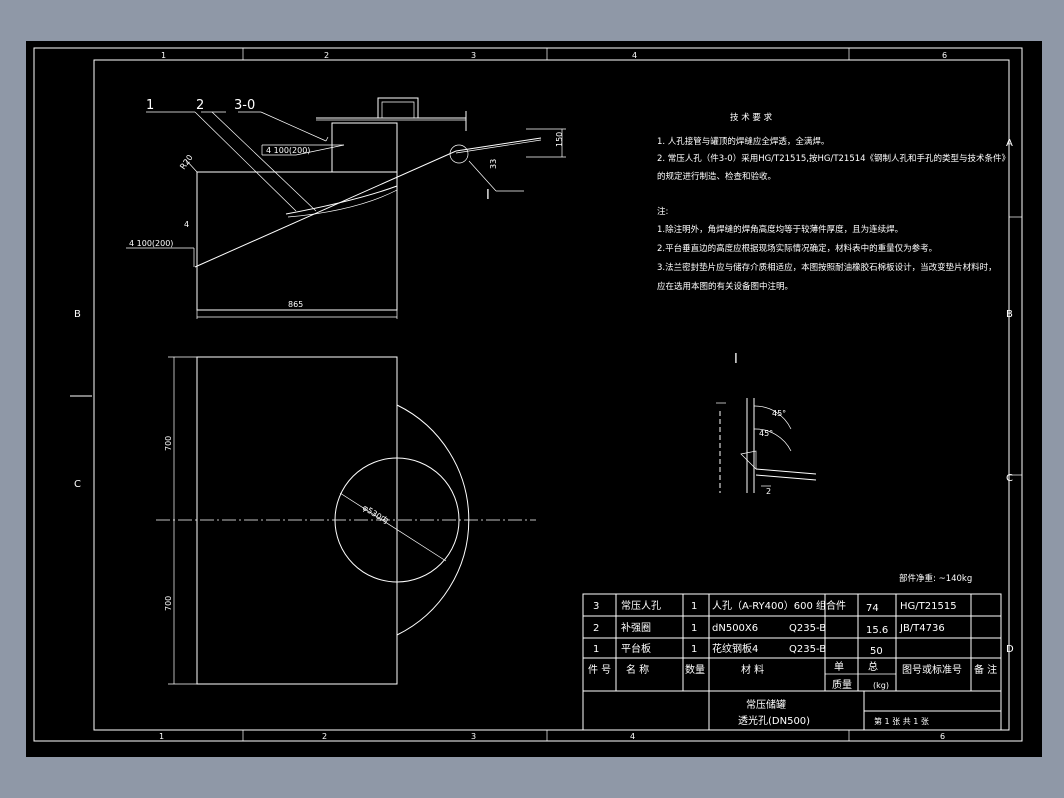  What do you see at coordinates (376, 514) in the screenshot?
I see `dim-diameter: φ530内` at bounding box center [376, 514].